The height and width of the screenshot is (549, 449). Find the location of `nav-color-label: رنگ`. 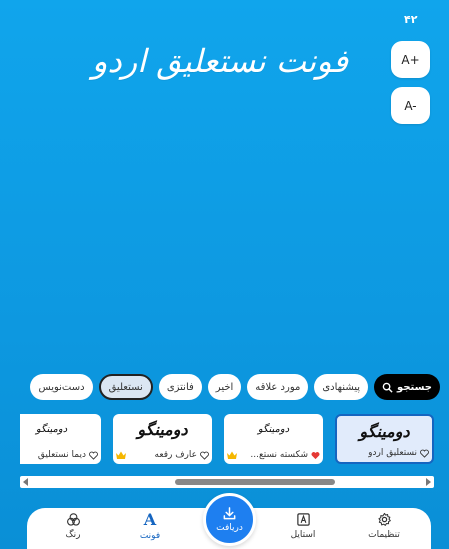

nav-color-label: رنگ is located at coordinates (73, 535).